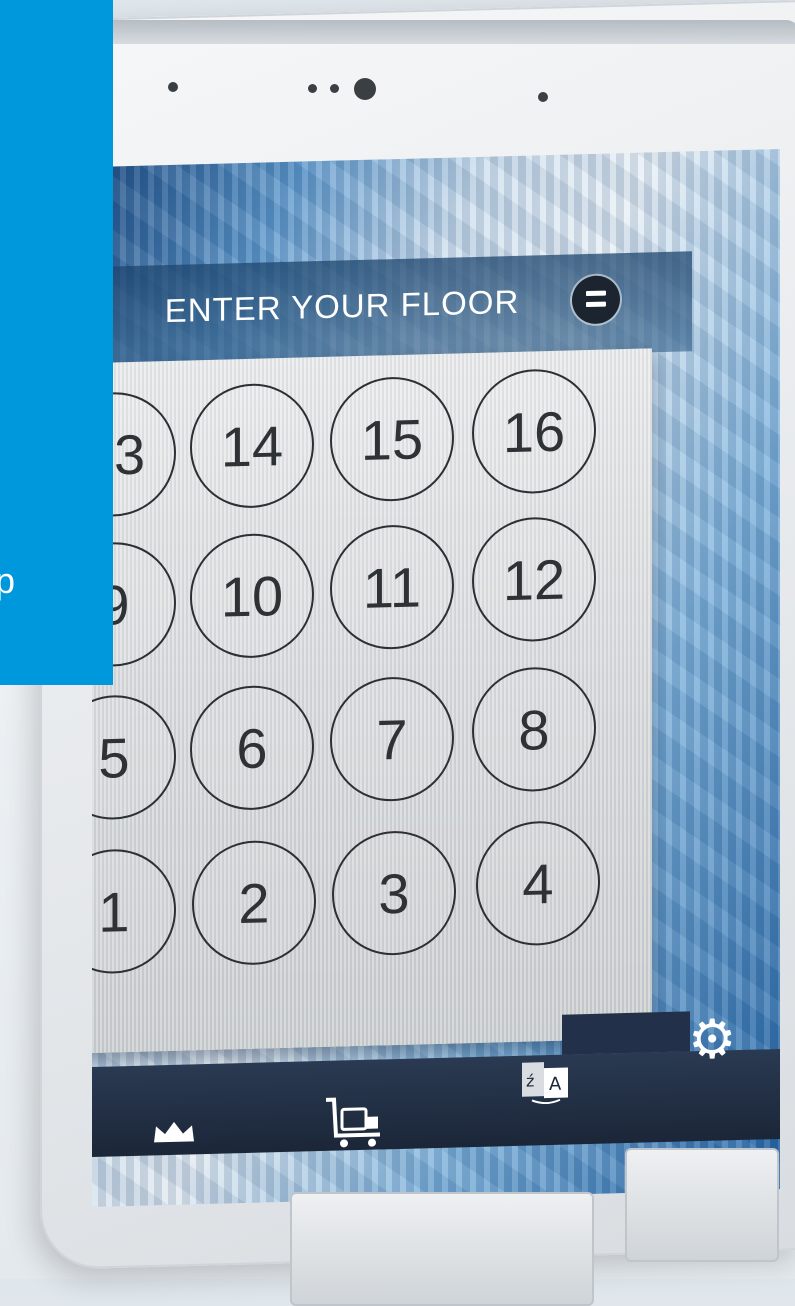 The width and height of the screenshot is (795, 1306). I want to click on floor-button-2: 2, so click(254, 903).